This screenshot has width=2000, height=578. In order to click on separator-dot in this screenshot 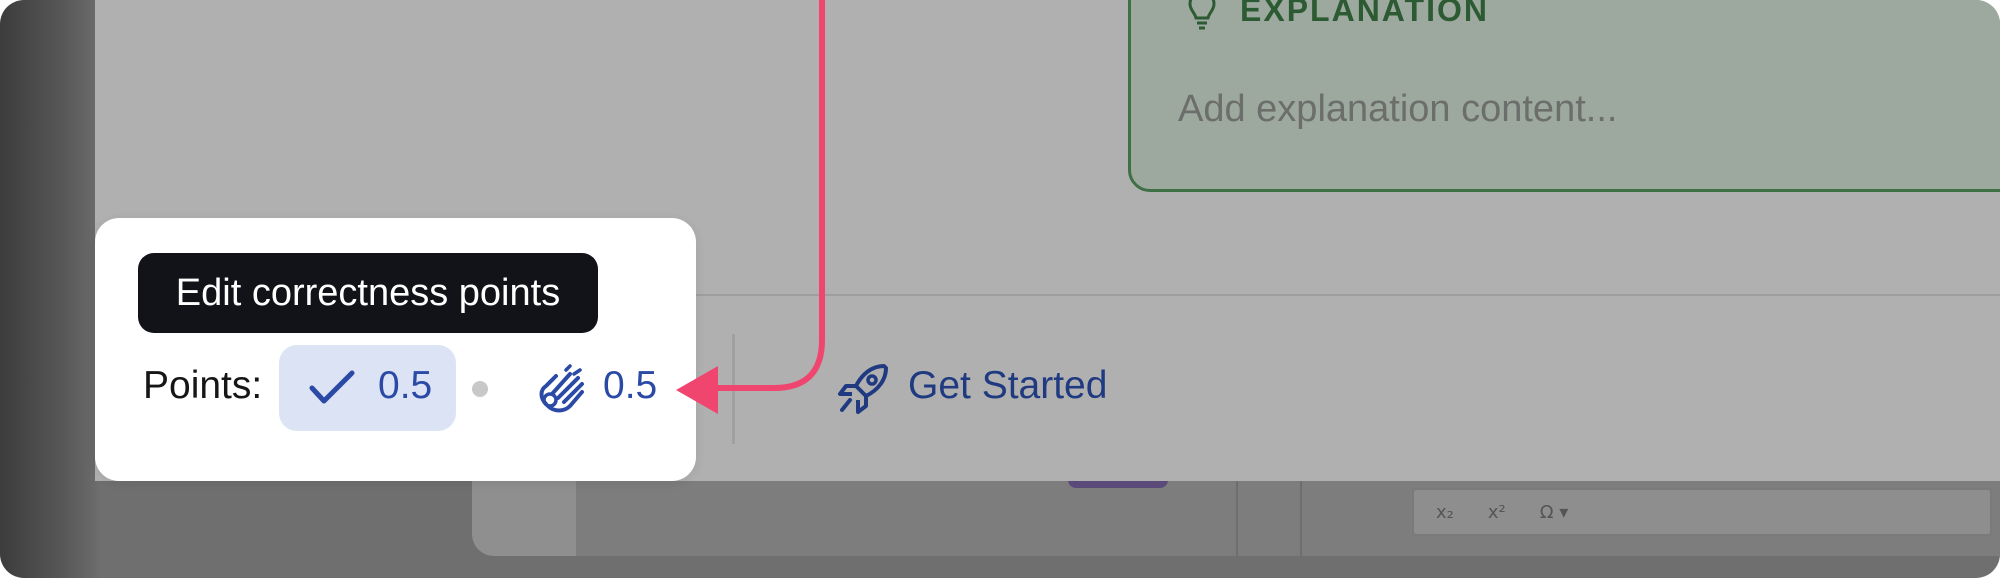, I will do `click(480, 389)`.